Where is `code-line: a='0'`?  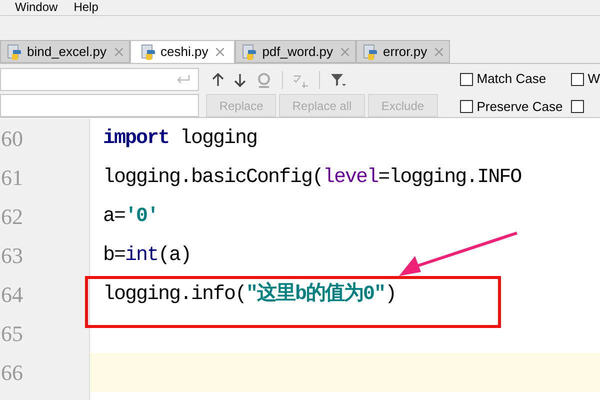 code-line: a='0' is located at coordinates (130, 217).